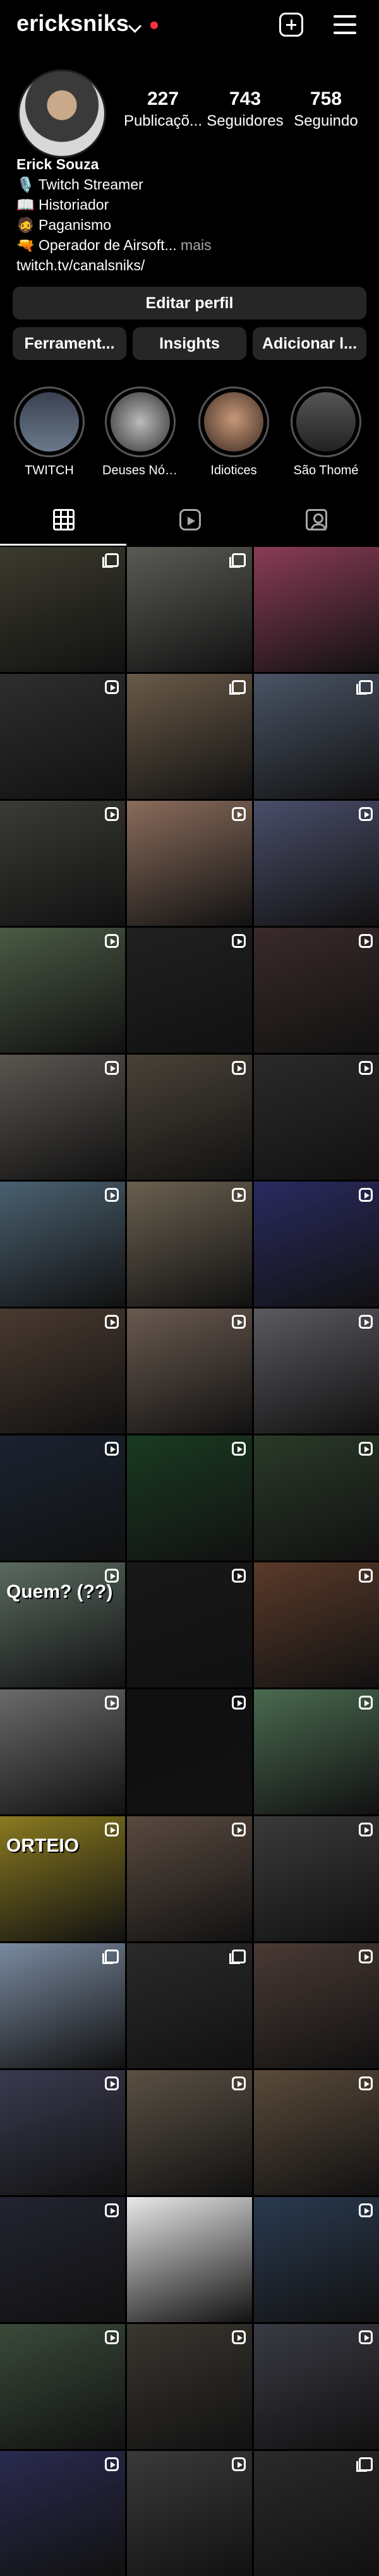 The width and height of the screenshot is (379, 2576). Describe the element at coordinates (49, 470) in the screenshot. I see `highlight-label: TWITCH` at that location.